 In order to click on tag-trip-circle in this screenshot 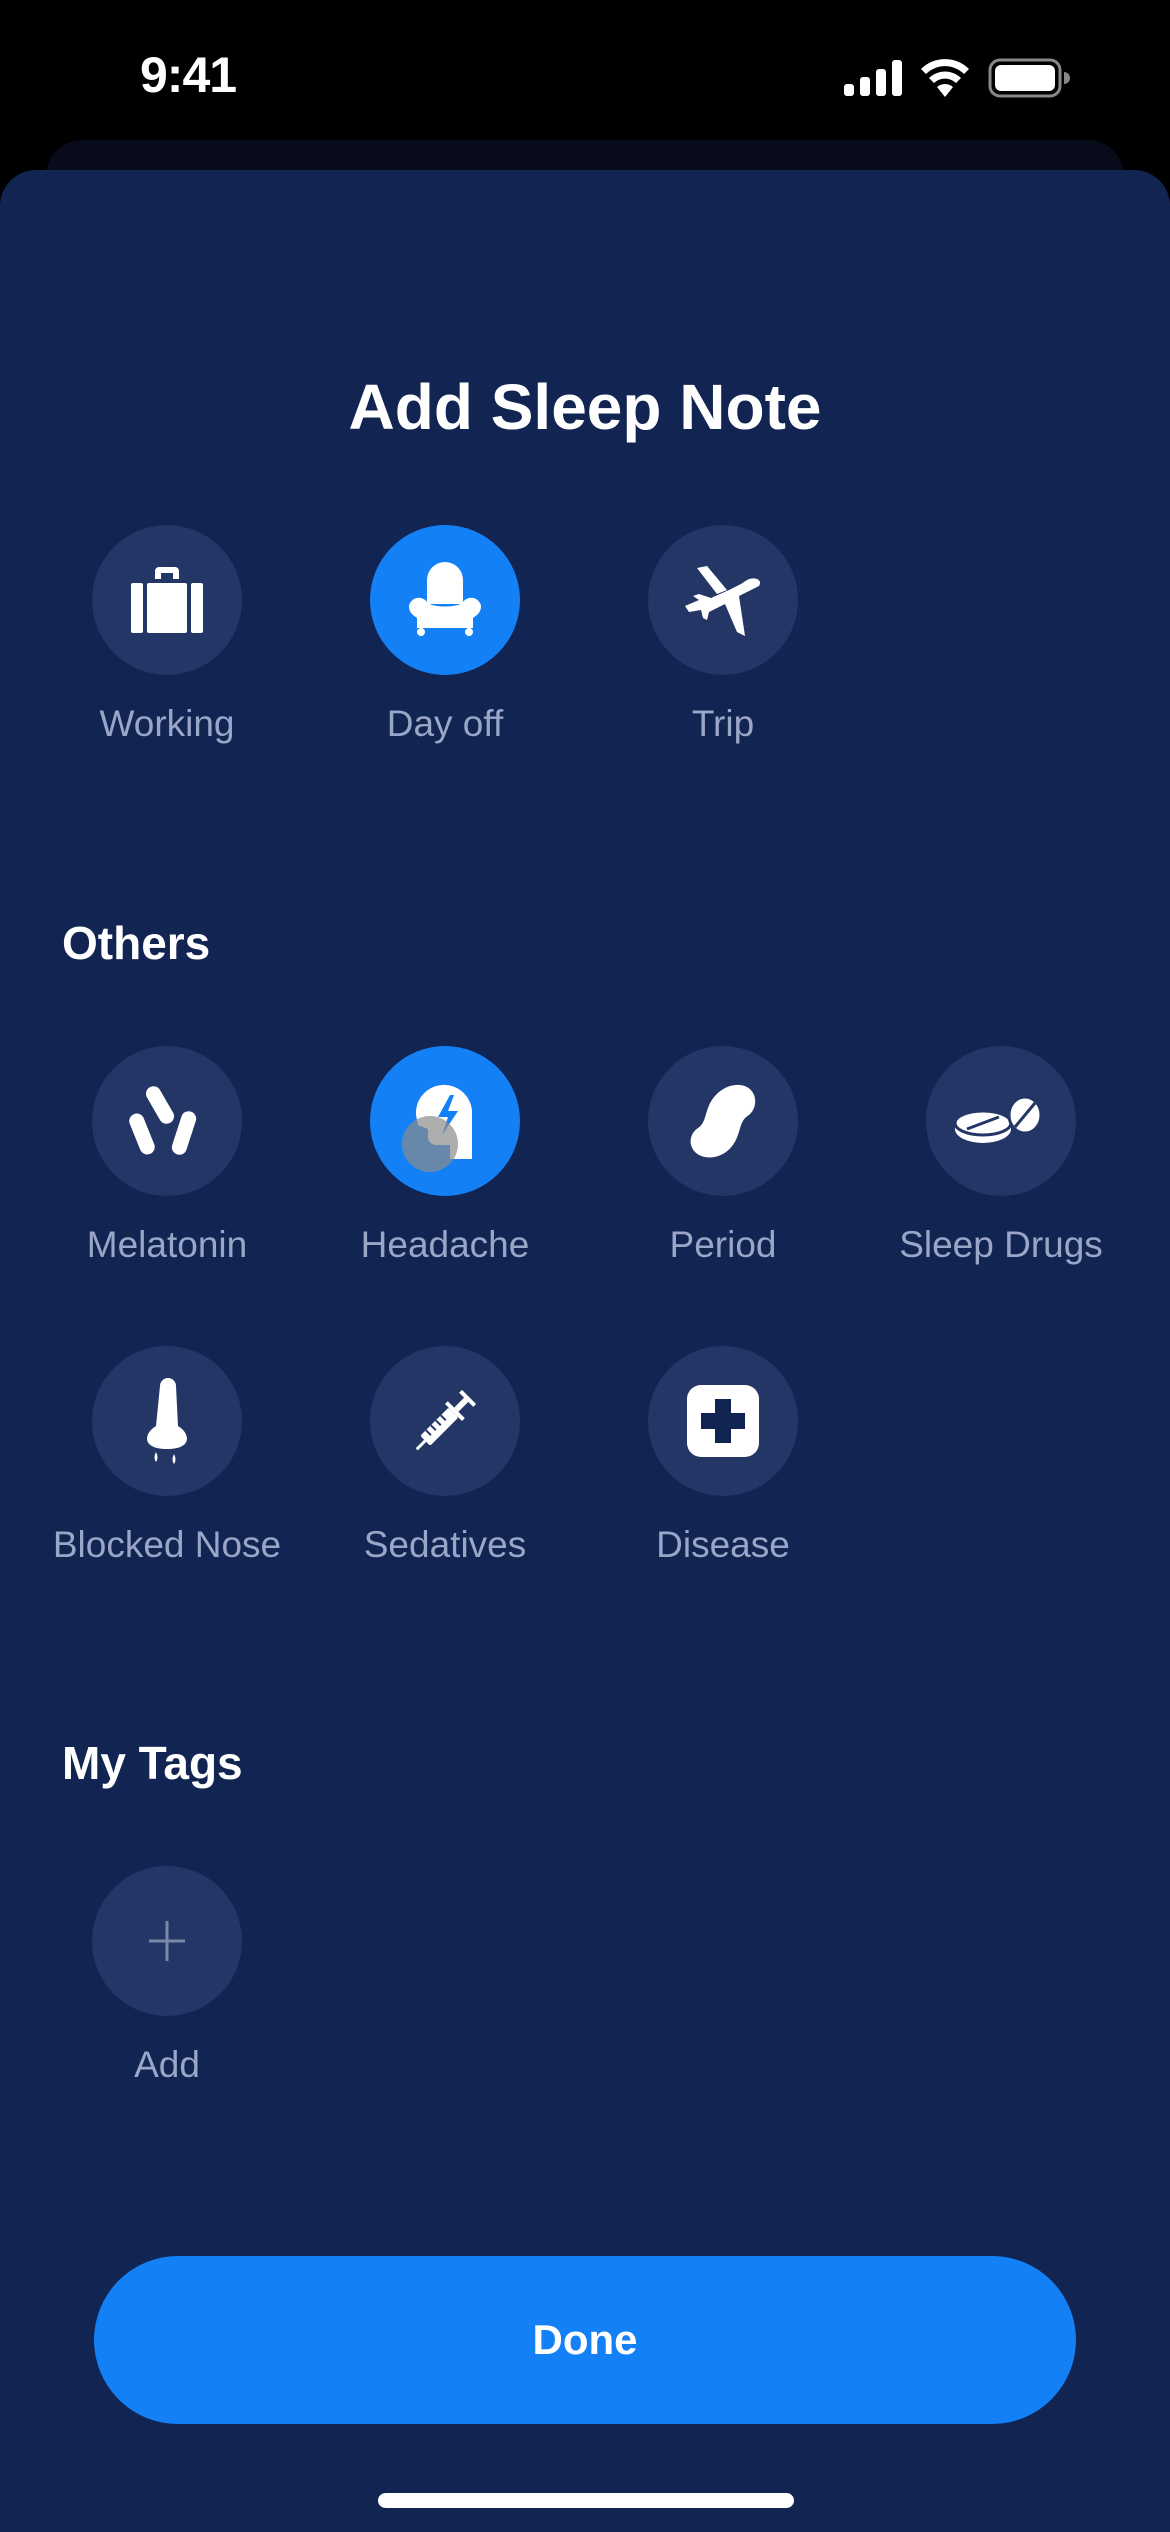, I will do `click(723, 600)`.